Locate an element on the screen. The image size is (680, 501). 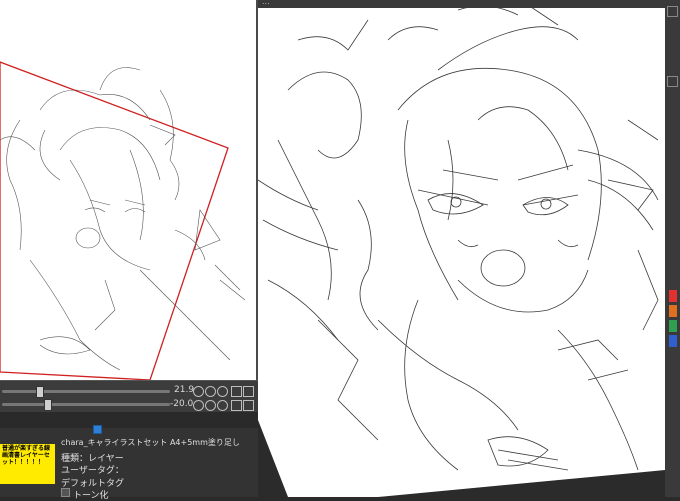
navigator-controls: 21.9 -20.0 is located at coordinates (129, 396).